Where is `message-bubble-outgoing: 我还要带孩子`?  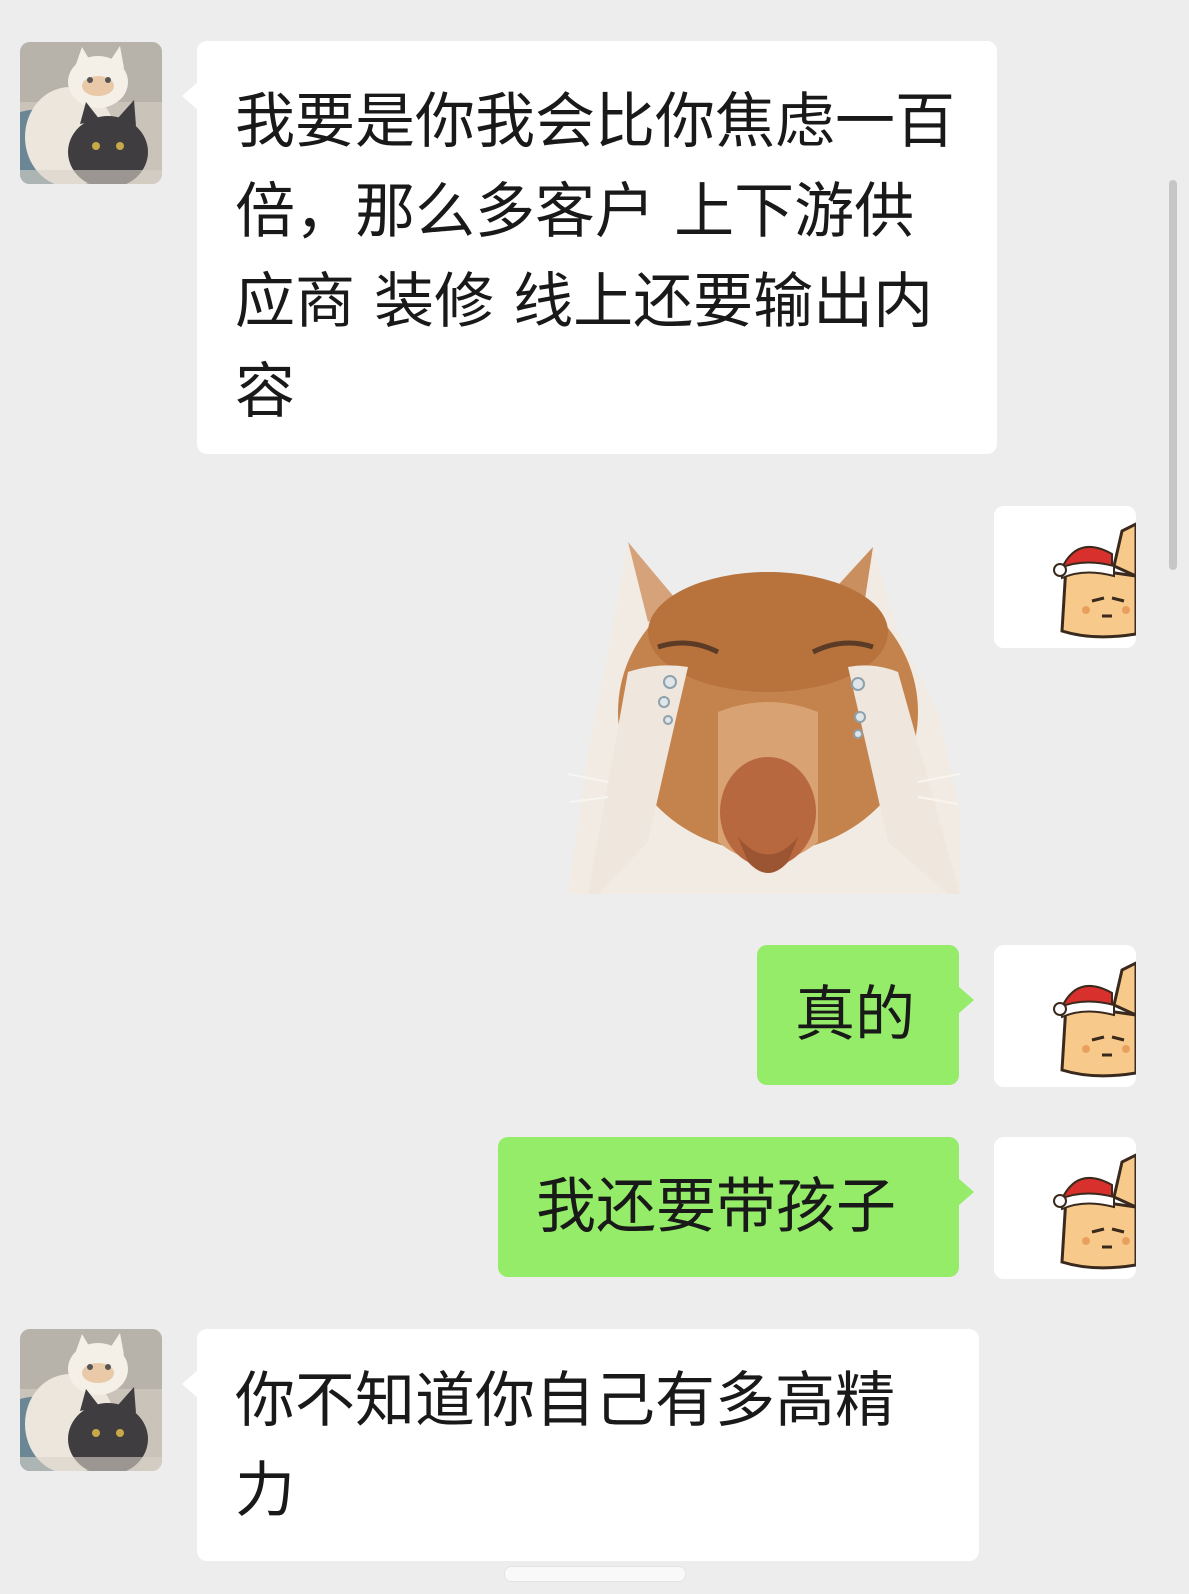 message-bubble-outgoing: 我还要带孩子 is located at coordinates (728, 1207).